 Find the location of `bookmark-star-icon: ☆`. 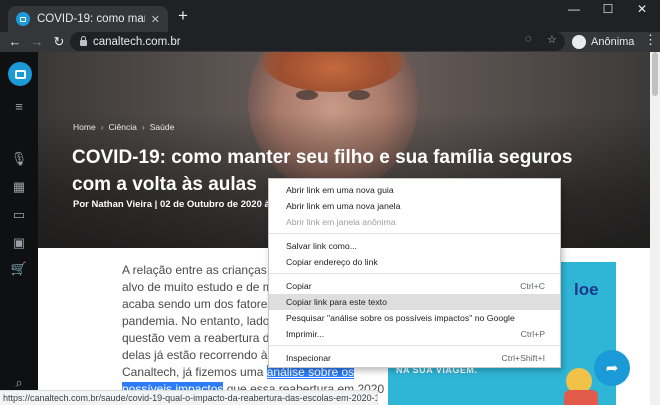

bookmark-star-icon: ☆ is located at coordinates (552, 39).